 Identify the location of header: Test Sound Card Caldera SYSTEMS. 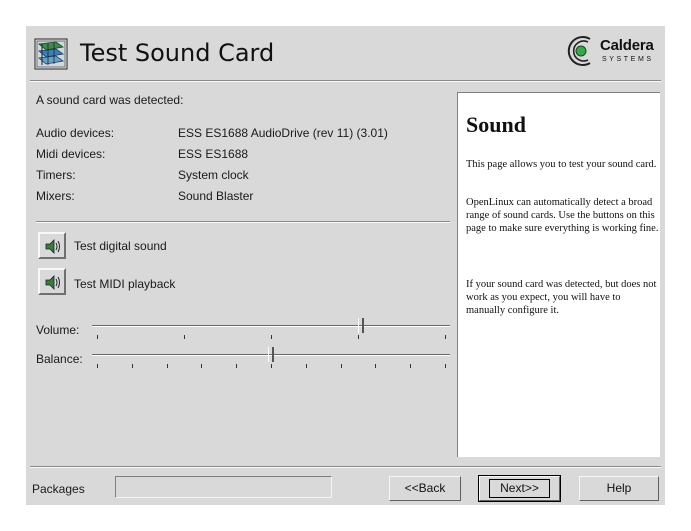
(345, 53).